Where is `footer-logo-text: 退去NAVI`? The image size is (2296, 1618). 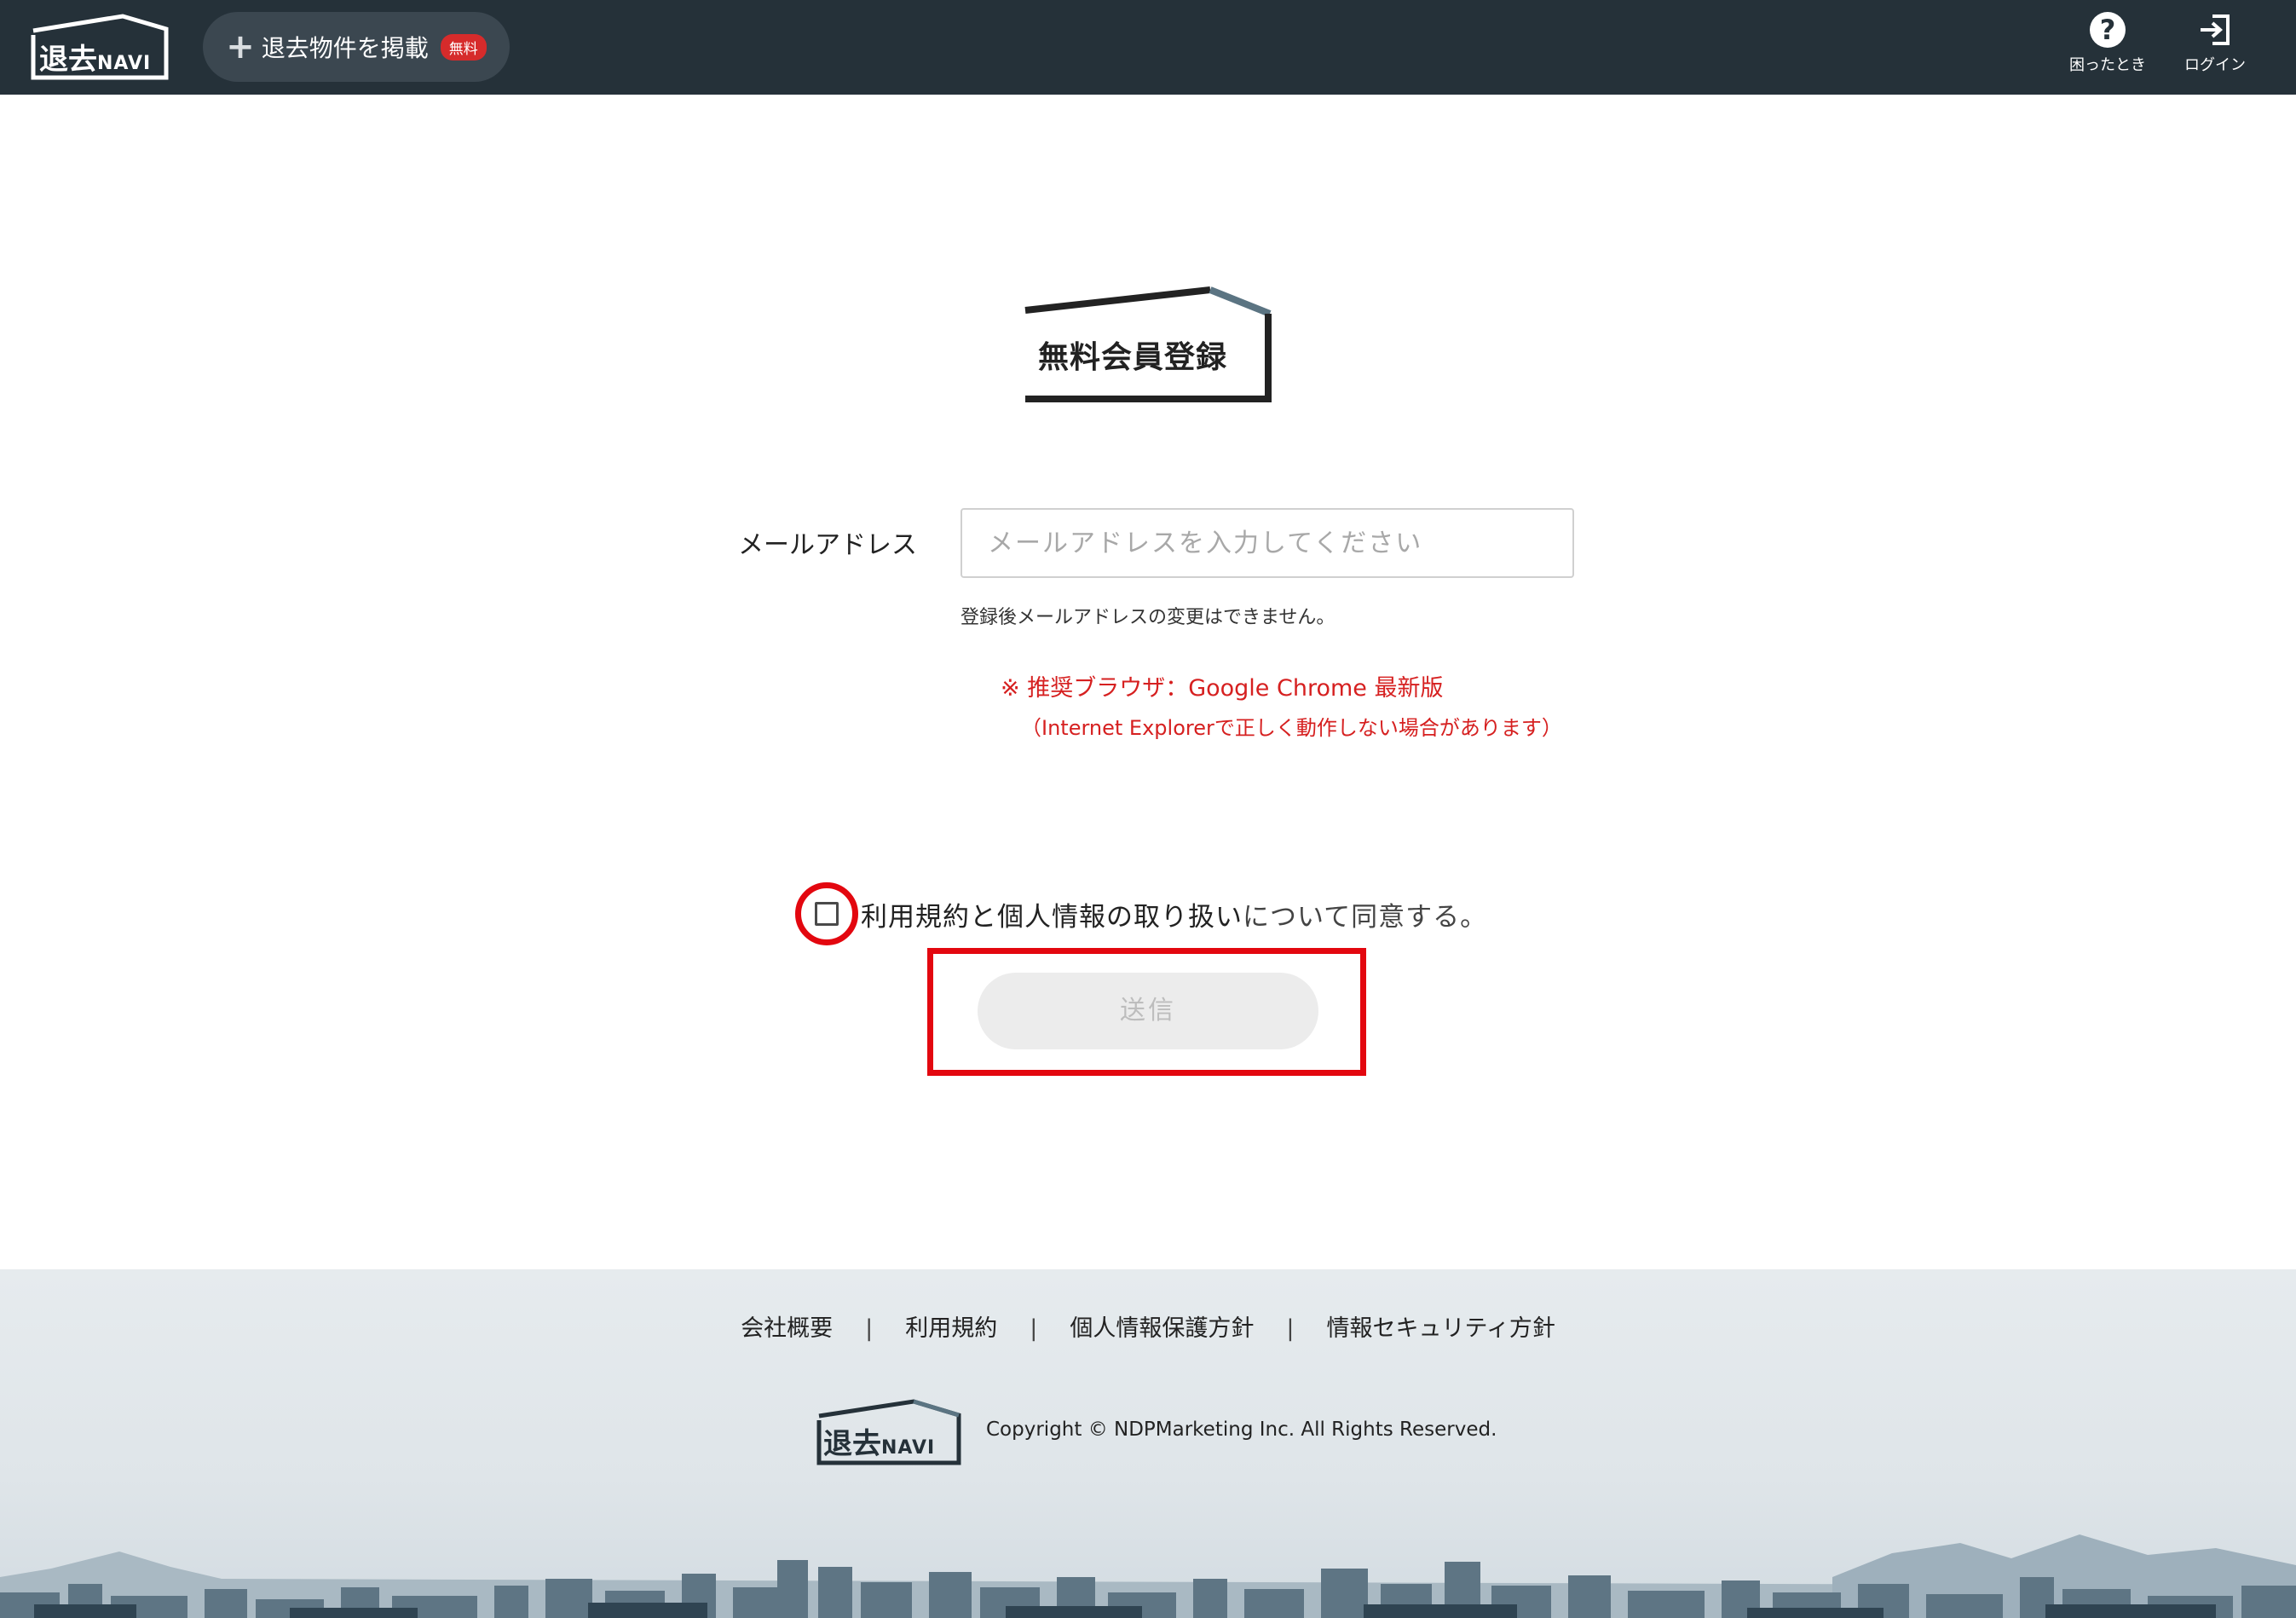 footer-logo-text: 退去NAVI is located at coordinates (879, 1444).